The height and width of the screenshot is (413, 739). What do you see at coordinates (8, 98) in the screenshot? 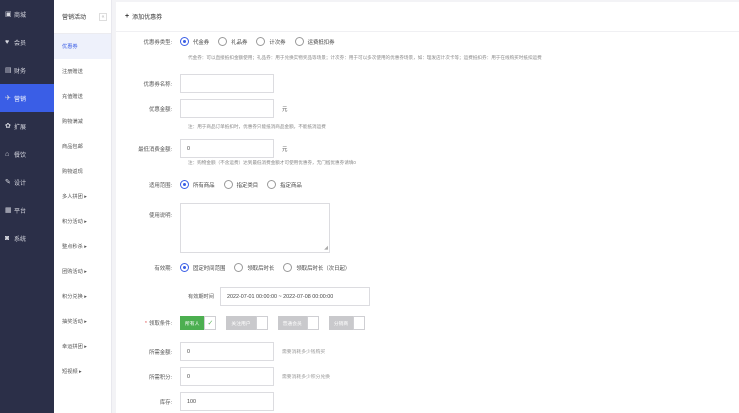
I see `marketing-icon: ✈` at bounding box center [8, 98].